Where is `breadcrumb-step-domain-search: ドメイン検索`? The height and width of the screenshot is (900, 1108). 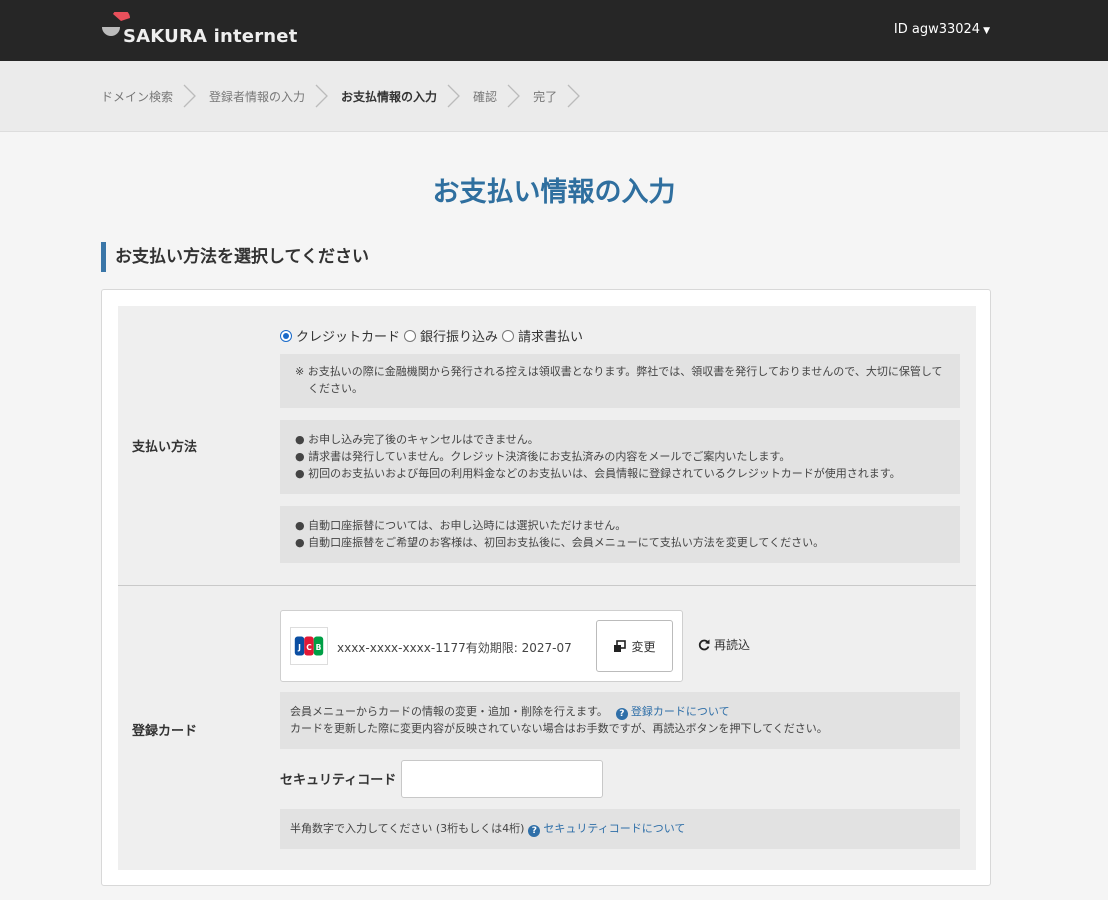 breadcrumb-step-domain-search: ドメイン検索 is located at coordinates (137, 96).